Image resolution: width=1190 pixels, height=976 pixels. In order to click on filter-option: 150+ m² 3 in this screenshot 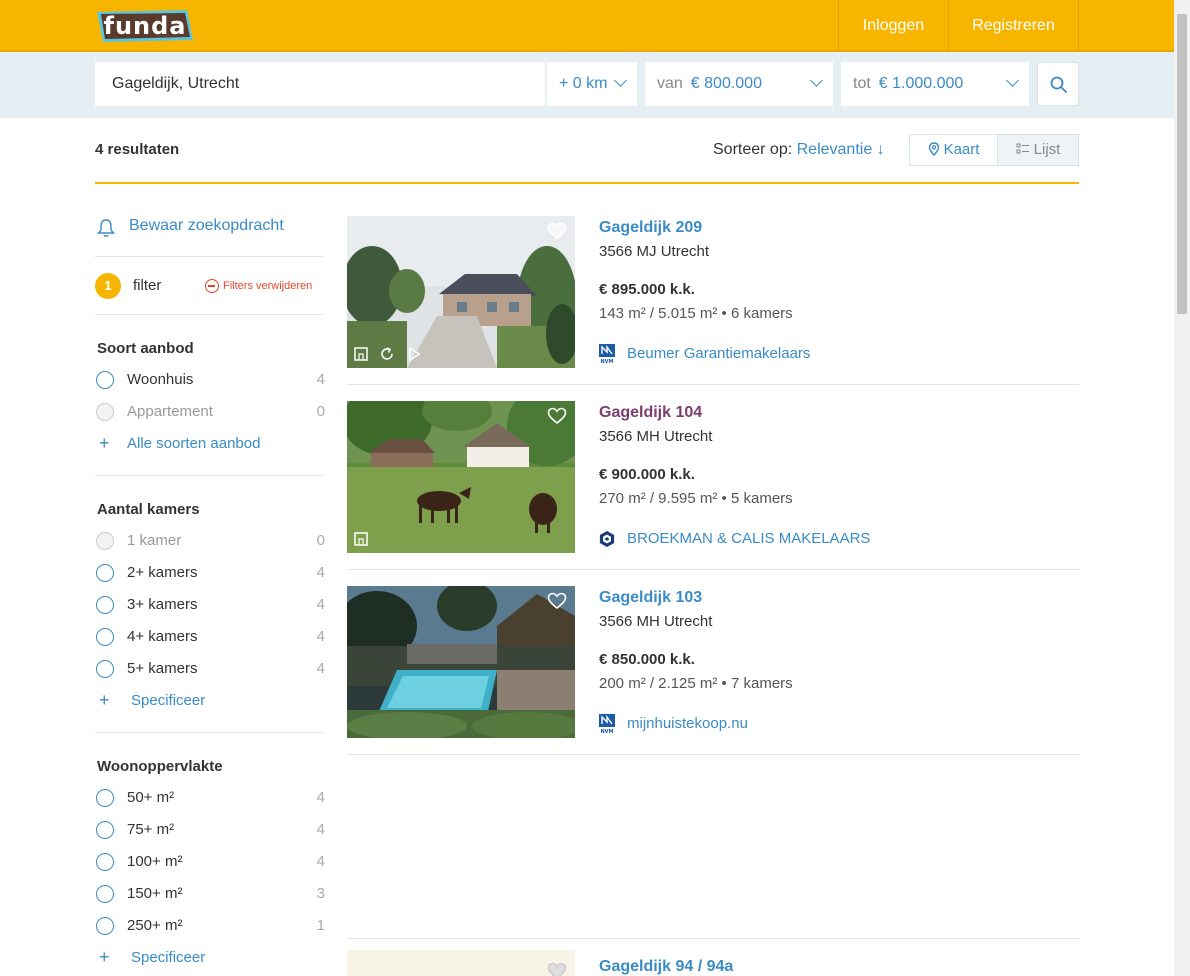, I will do `click(210, 894)`.